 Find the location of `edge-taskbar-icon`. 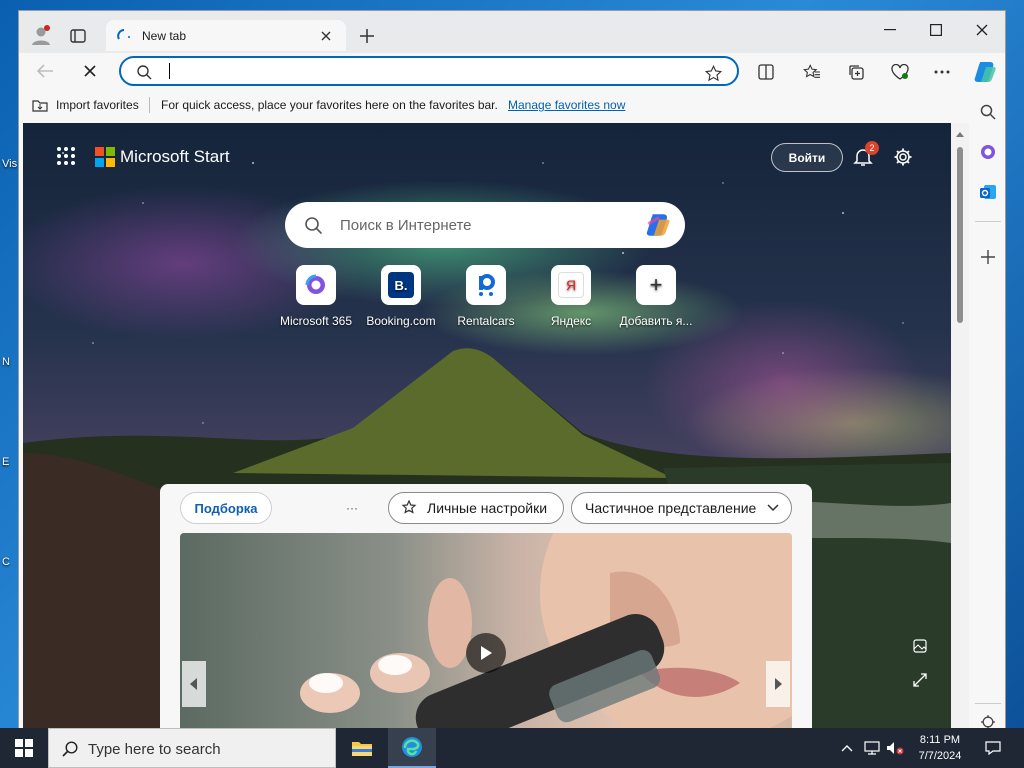

edge-taskbar-icon is located at coordinates (412, 748).